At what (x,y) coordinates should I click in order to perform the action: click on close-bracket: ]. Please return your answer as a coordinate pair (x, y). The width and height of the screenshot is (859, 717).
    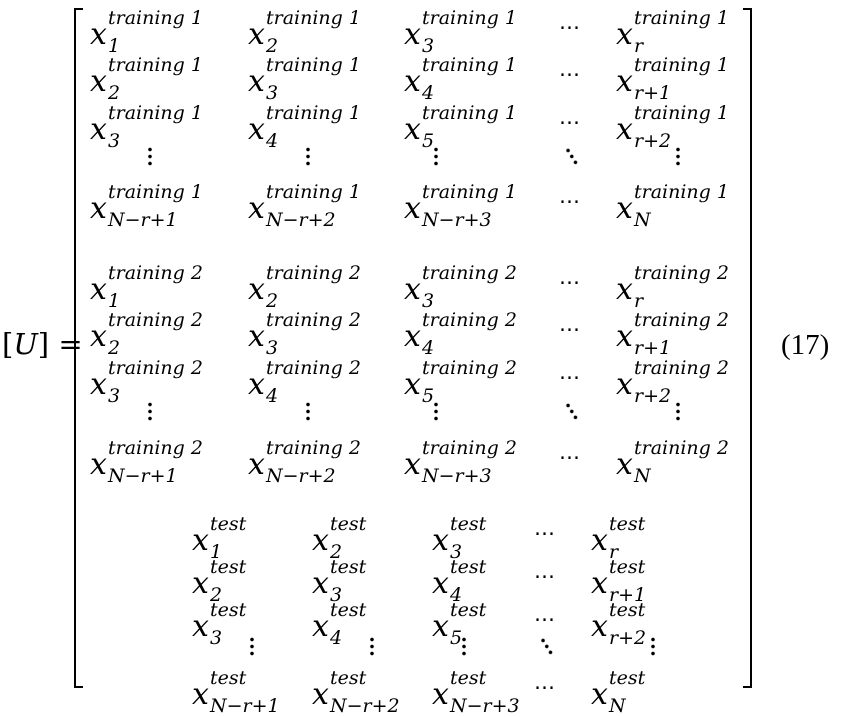
    Looking at the image, I should click on (43, 344).